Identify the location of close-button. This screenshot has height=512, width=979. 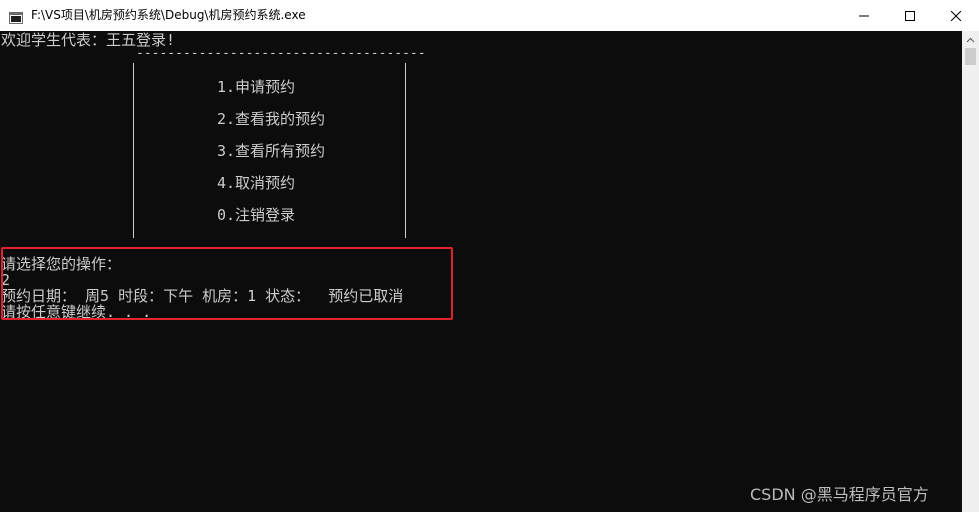
(956, 15).